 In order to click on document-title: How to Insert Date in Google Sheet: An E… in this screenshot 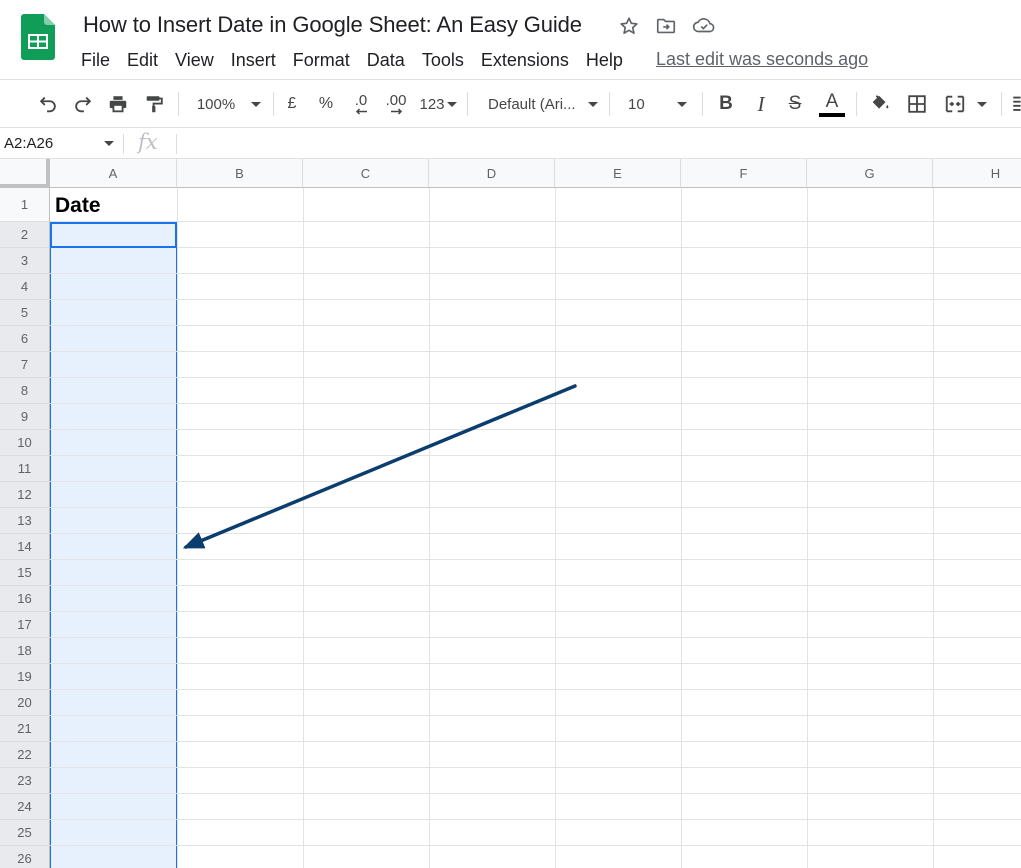, I will do `click(332, 25)`.